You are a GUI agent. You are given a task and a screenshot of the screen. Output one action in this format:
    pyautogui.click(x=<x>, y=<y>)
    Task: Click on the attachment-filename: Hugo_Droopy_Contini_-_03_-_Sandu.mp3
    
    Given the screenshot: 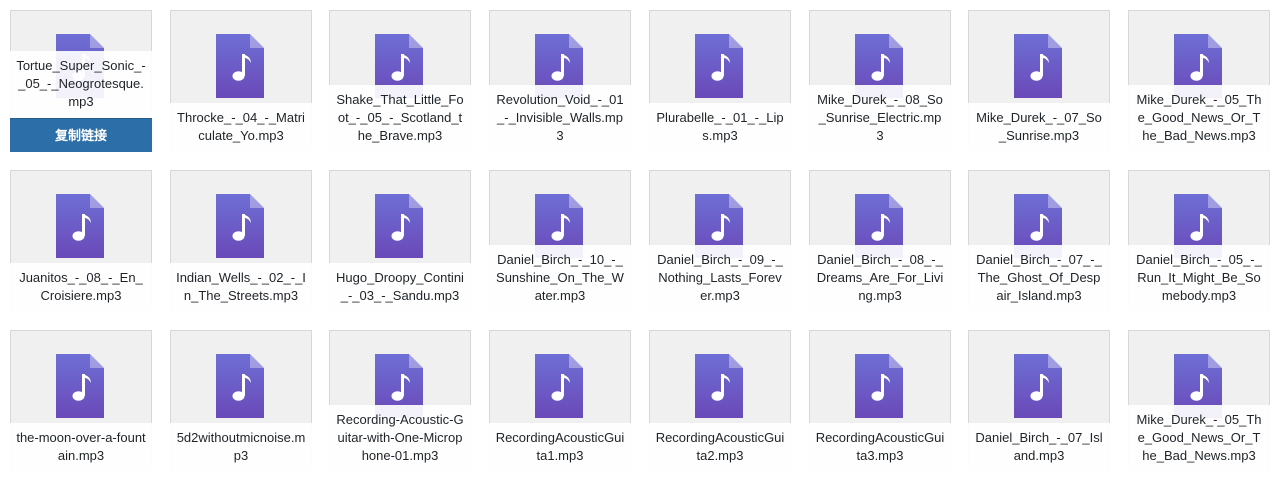 What is the action you would take?
    pyautogui.click(x=400, y=287)
    